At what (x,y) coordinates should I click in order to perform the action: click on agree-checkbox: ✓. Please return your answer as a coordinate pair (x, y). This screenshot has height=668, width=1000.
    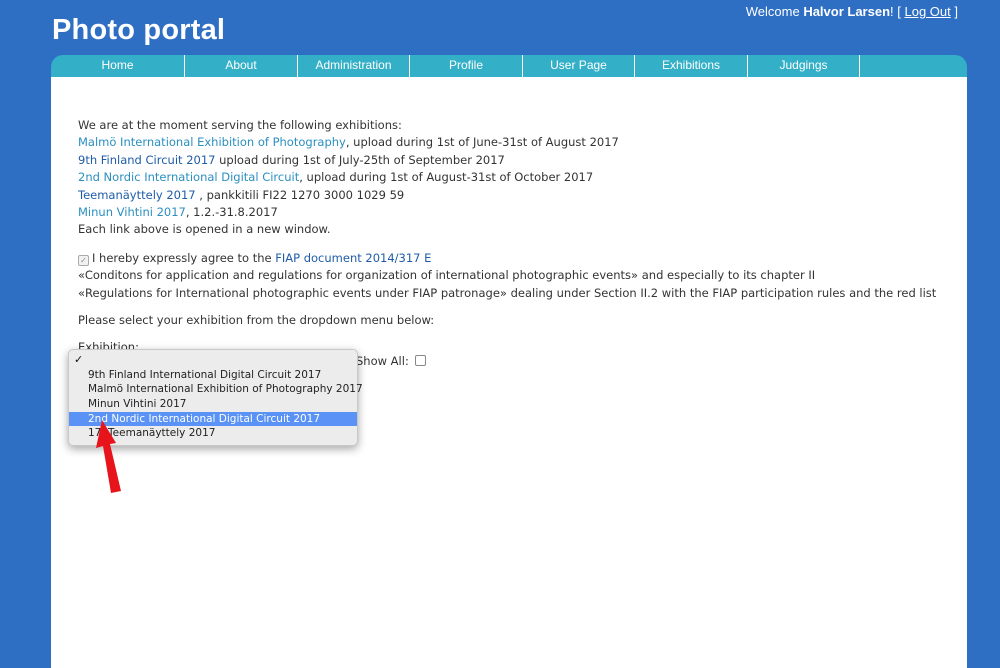
    Looking at the image, I should click on (83, 260).